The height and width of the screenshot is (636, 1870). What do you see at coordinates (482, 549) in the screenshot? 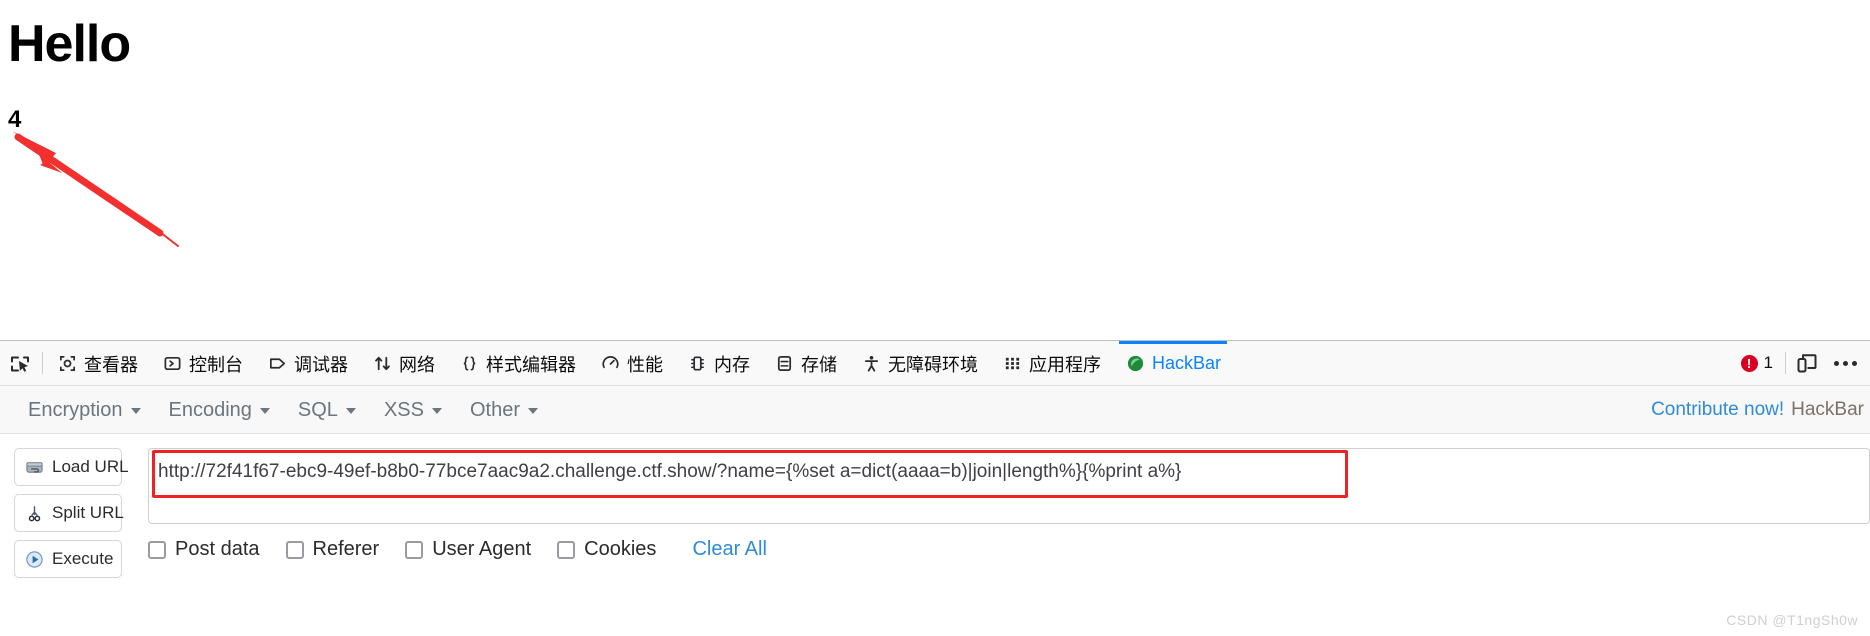
I see `option-label: User Agent` at bounding box center [482, 549].